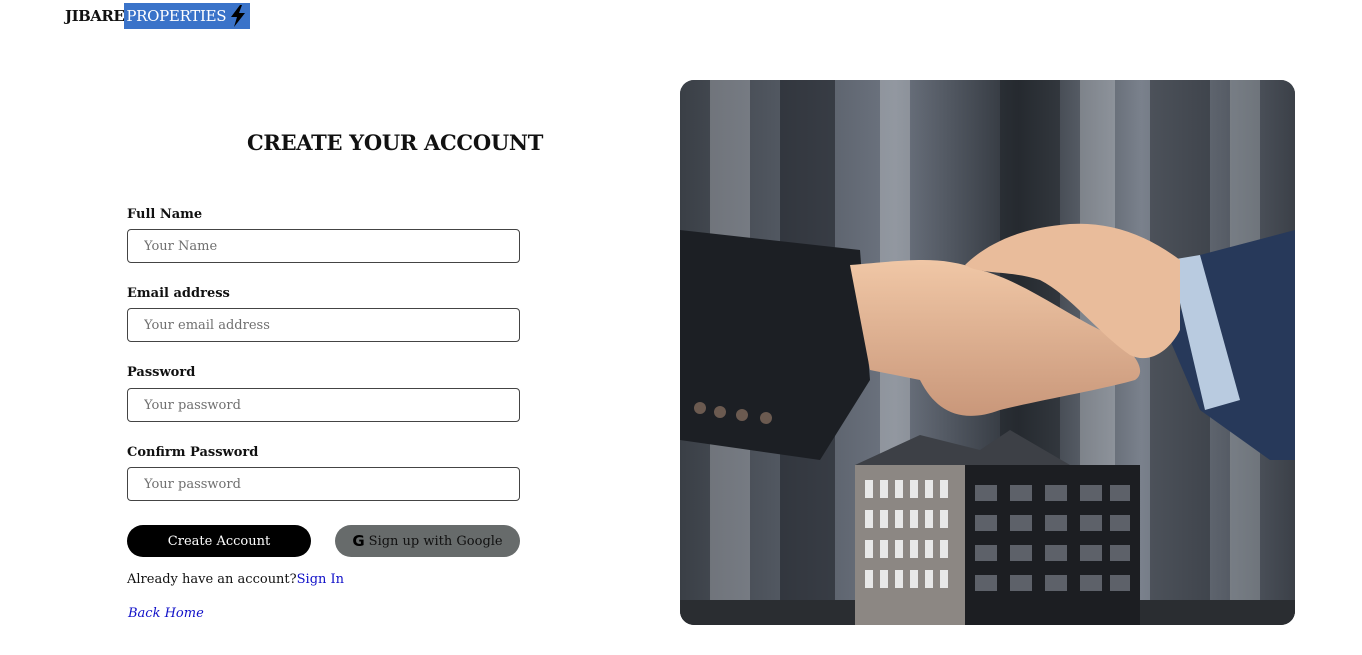 This screenshot has height=655, width=1362. Describe the element at coordinates (95, 16) in the screenshot. I see `brand-name-part1: JIBARE` at that location.